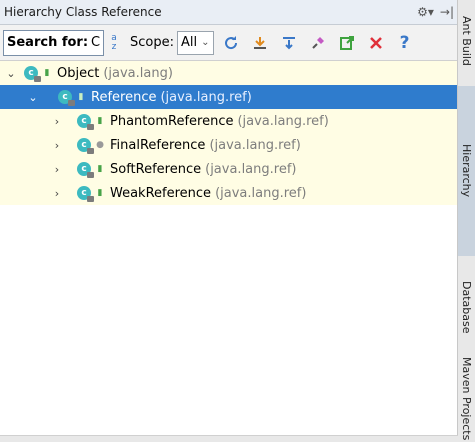 The width and height of the screenshot is (475, 442). I want to click on hierarchy-toolbar: Search for: az Scope: All ⌄ ?, so click(229, 43).